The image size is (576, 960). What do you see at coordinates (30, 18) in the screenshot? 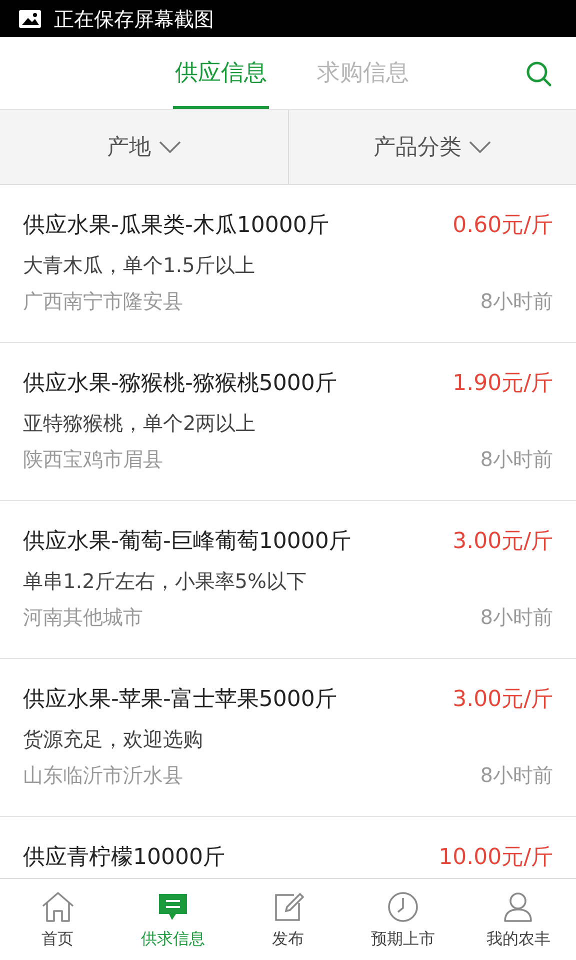
I see `image-icon` at bounding box center [30, 18].